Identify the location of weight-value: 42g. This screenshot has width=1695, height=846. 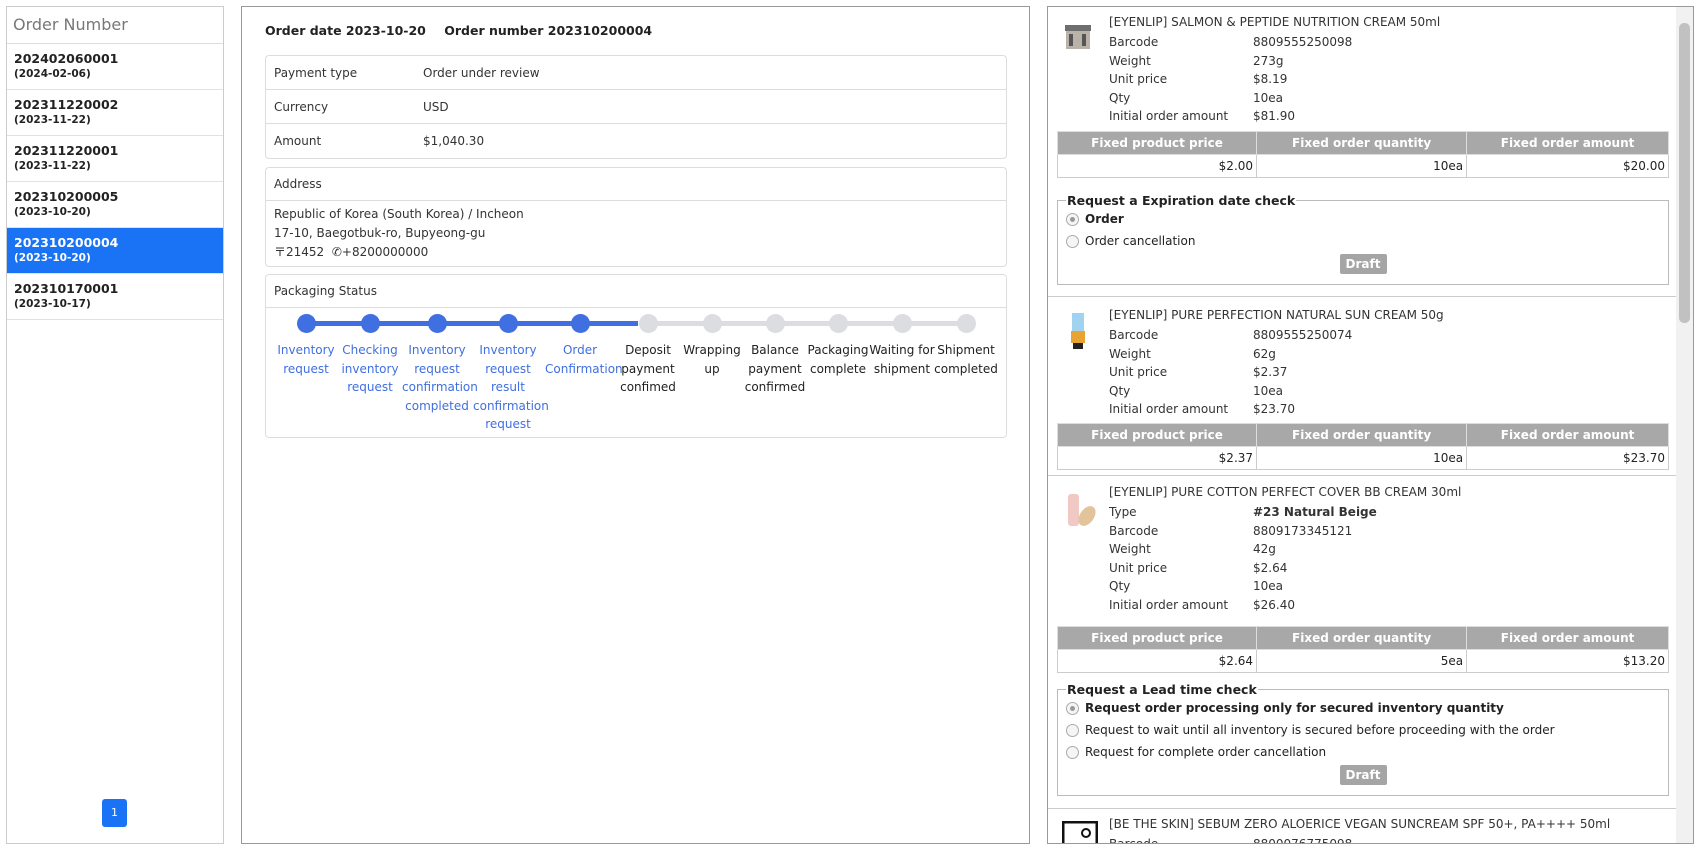
(1264, 549).